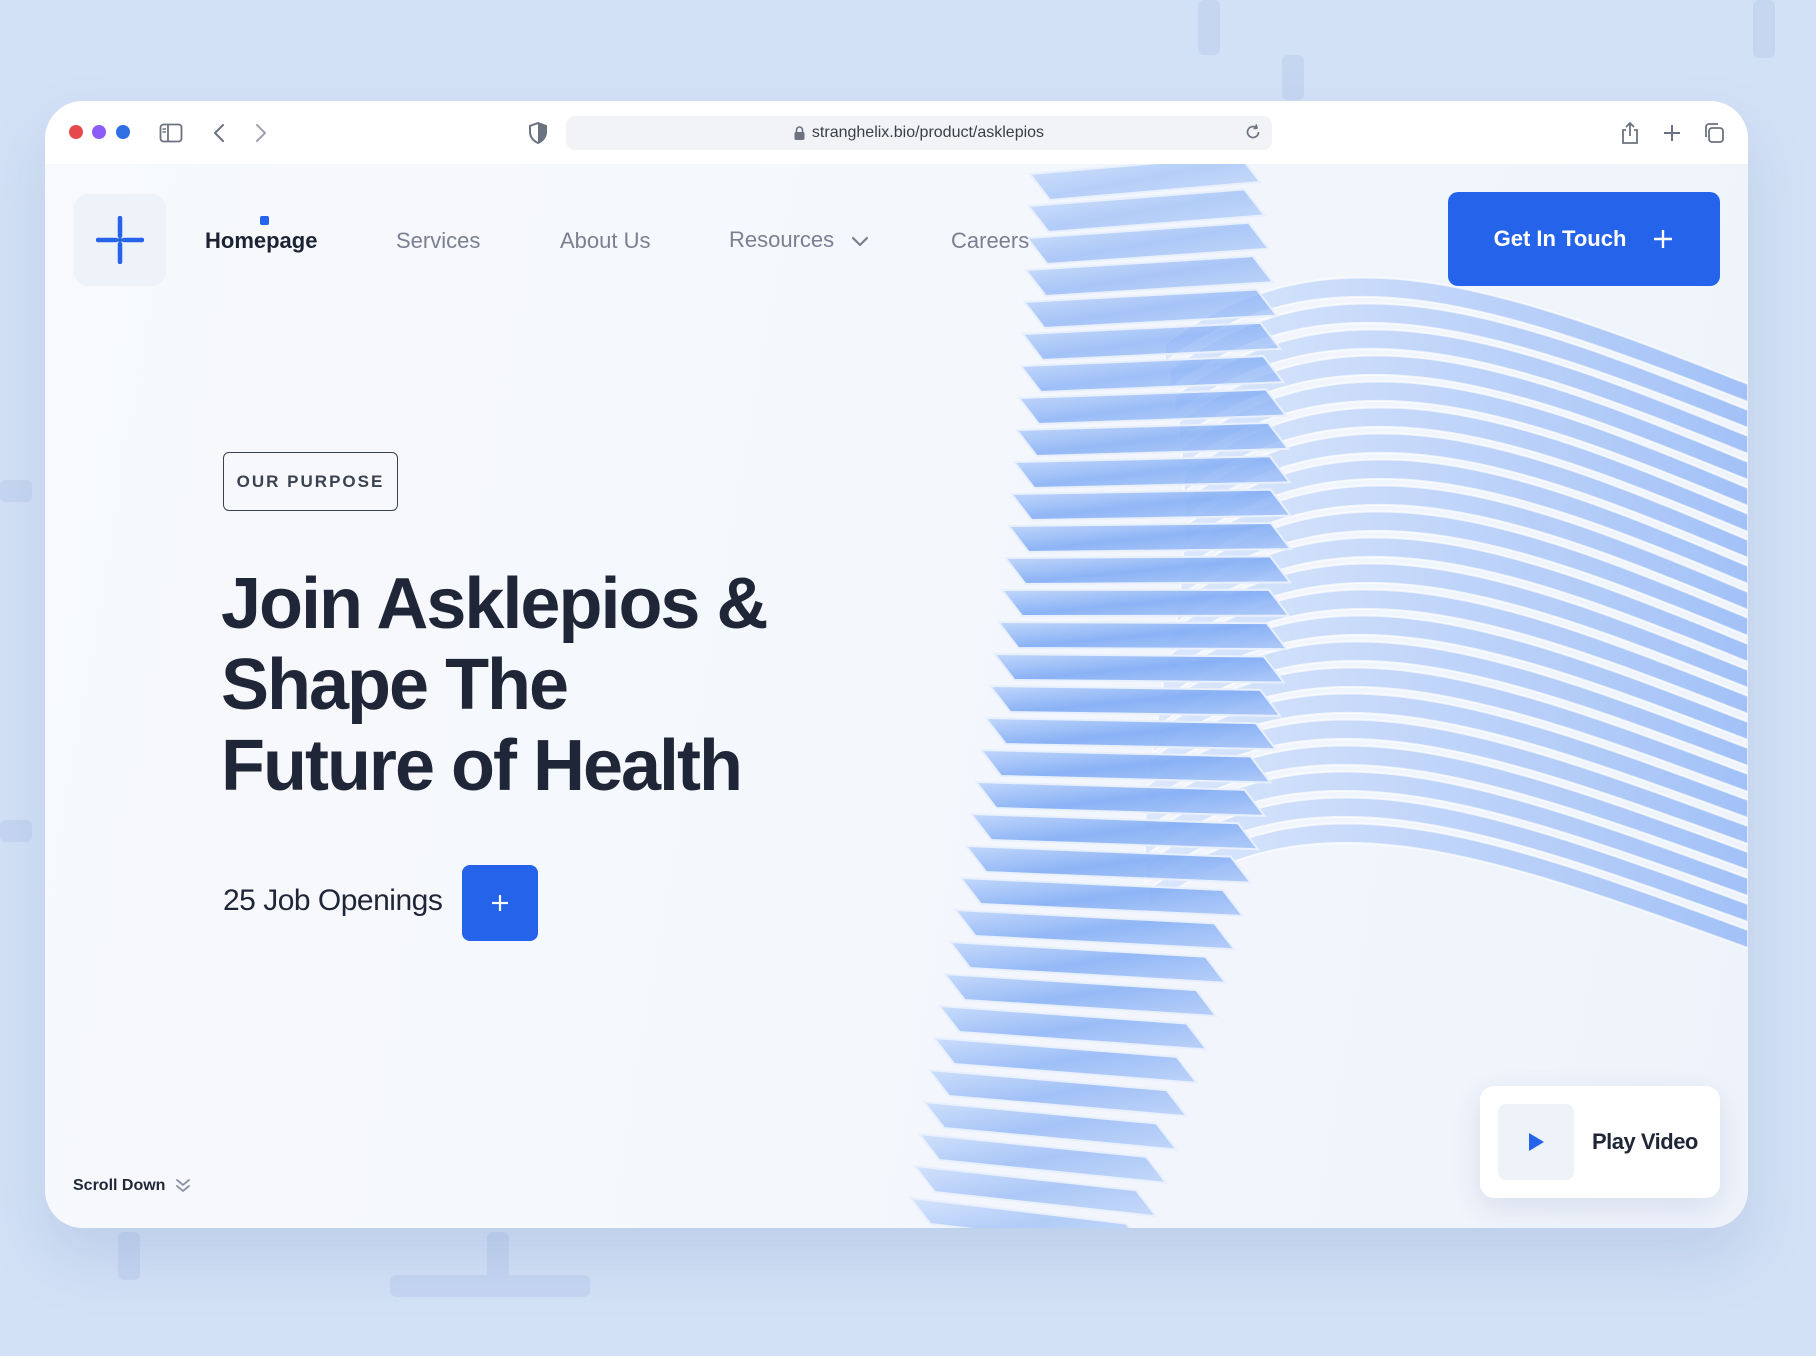  What do you see at coordinates (99, 132) in the screenshot?
I see `minimize-window-button` at bounding box center [99, 132].